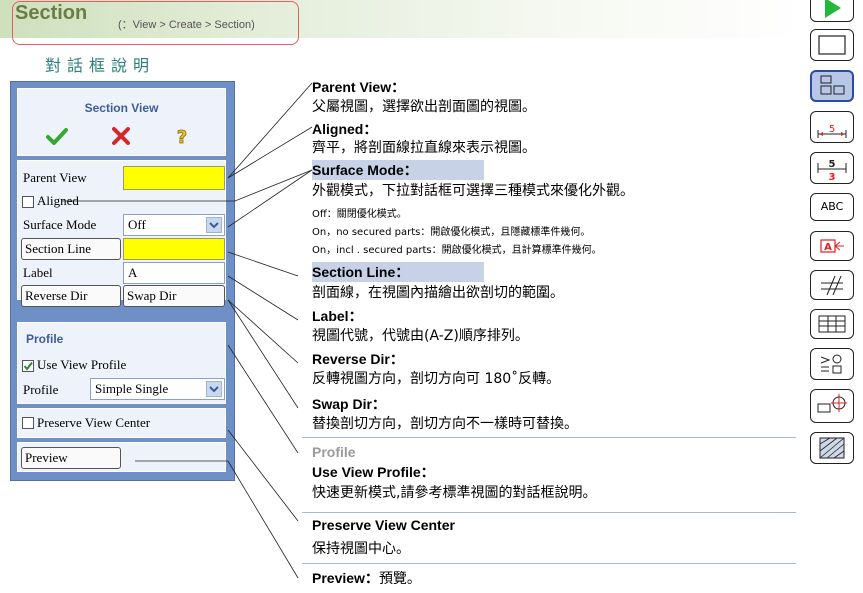  Describe the element at coordinates (445, 424) in the screenshot. I see `swap-dir-text: 替換剖切方向，剖切方向不一樣時可替換。` at that location.